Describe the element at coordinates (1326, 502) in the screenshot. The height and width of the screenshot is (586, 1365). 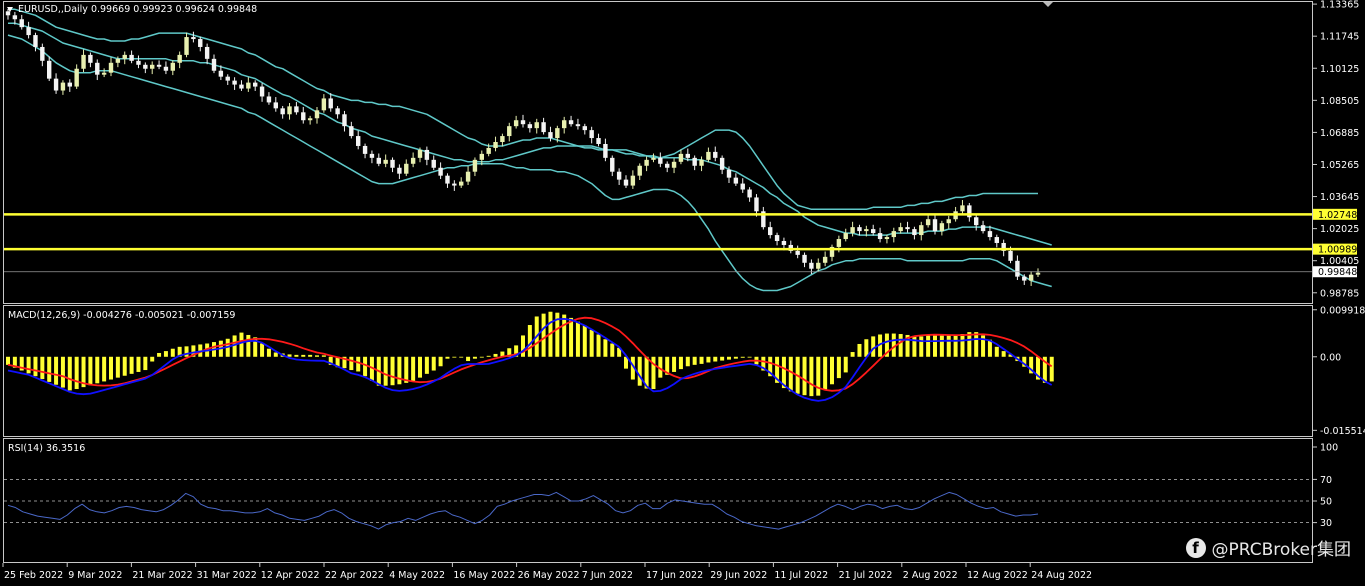
I see `rsi-axis-label: 50` at that location.